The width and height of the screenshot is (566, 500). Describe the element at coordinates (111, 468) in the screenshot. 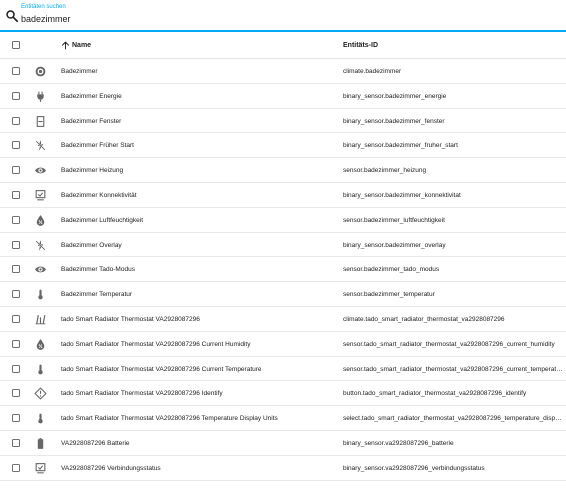

I see `entity-name: VA2928087296 Verbindungsstatus` at that location.